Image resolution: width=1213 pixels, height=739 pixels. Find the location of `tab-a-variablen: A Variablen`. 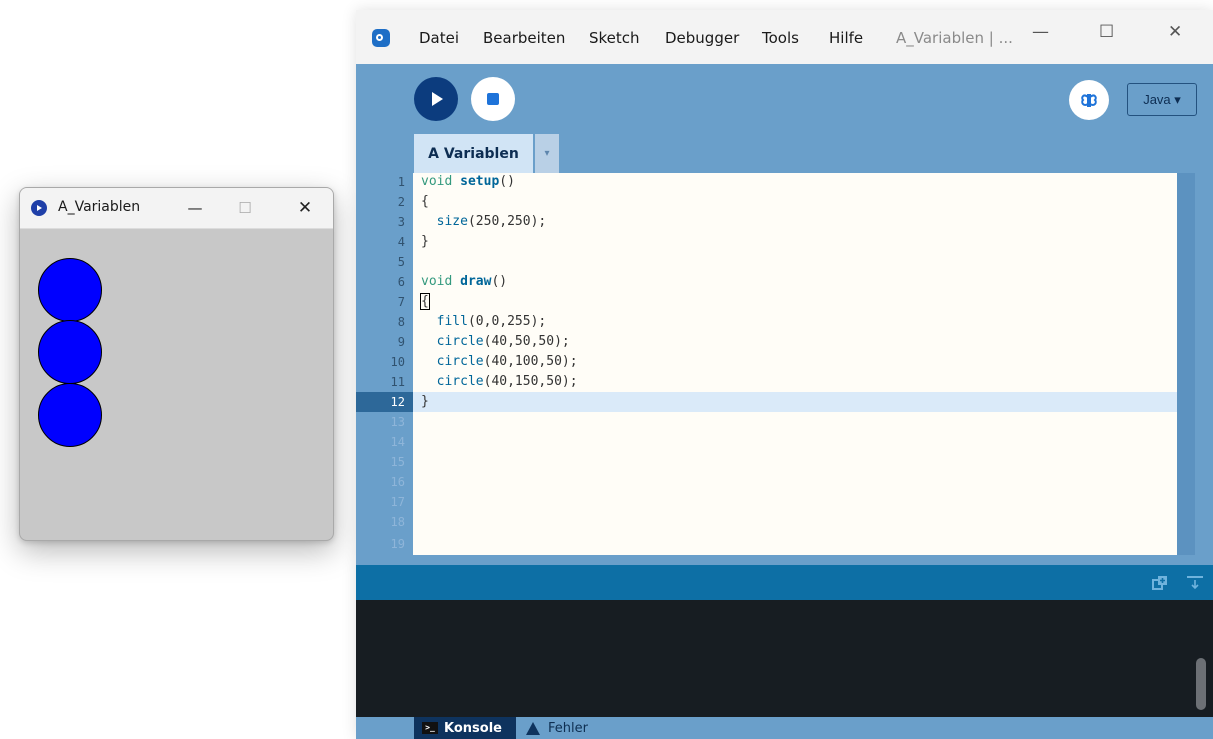

tab-a-variablen: A Variablen is located at coordinates (473, 153).